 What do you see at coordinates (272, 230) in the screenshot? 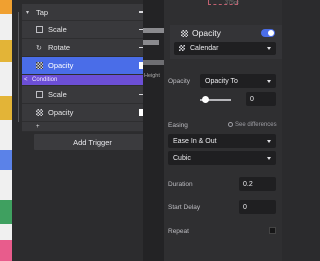
I see `repeat-checkbox` at bounding box center [272, 230].